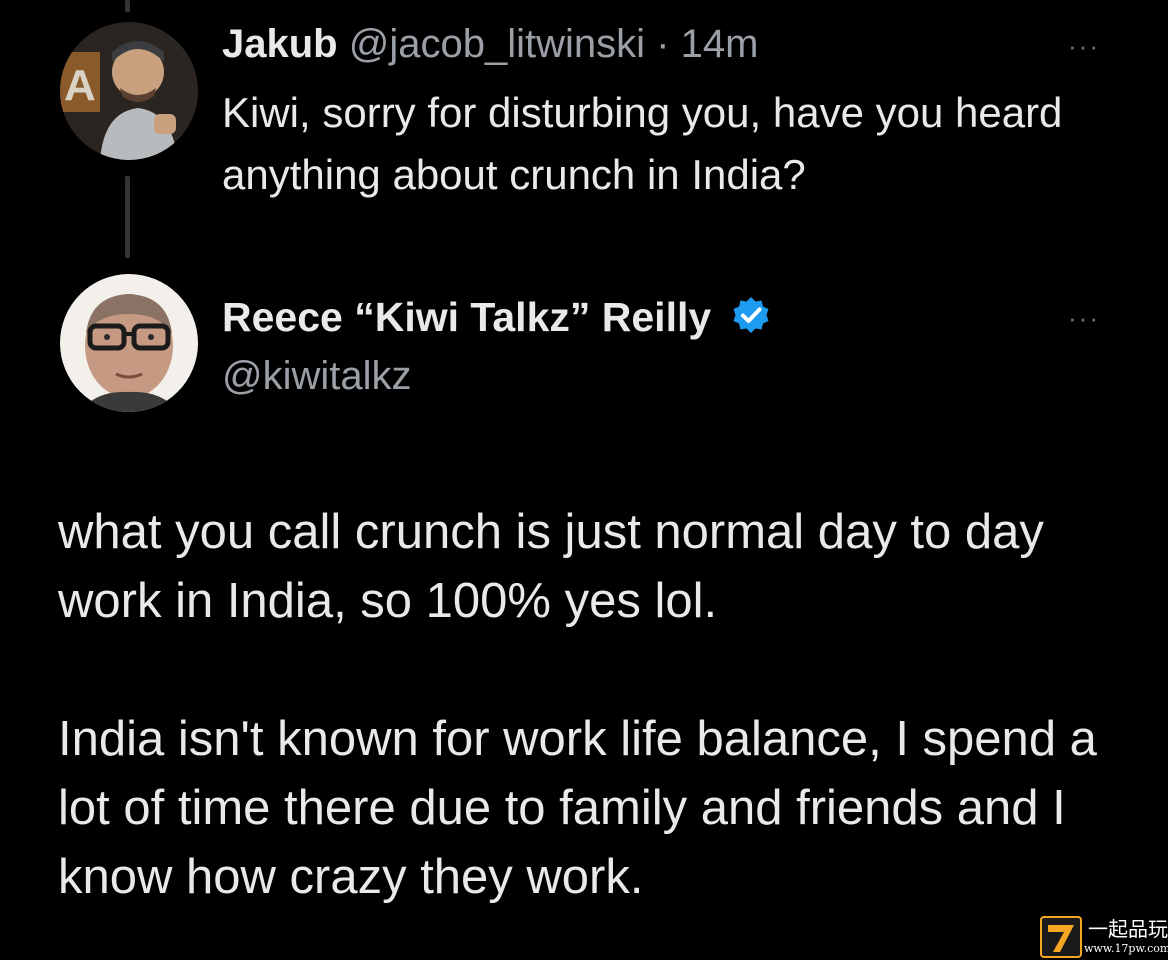 Image resolution: width=1168 pixels, height=960 pixels. I want to click on author-handle: @jacob_litwinski, so click(497, 44).